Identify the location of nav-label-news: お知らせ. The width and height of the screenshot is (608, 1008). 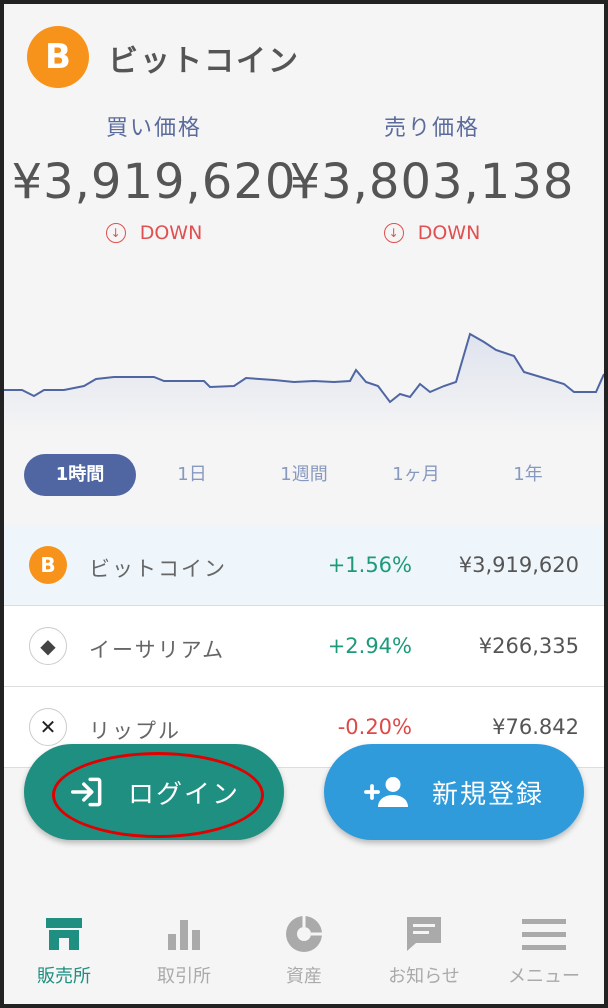
(424, 976).